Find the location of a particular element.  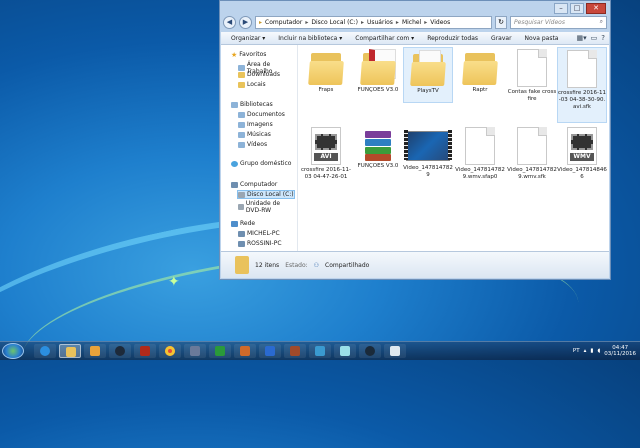

chrome-taskbar-button is located at coordinates (170, 351).